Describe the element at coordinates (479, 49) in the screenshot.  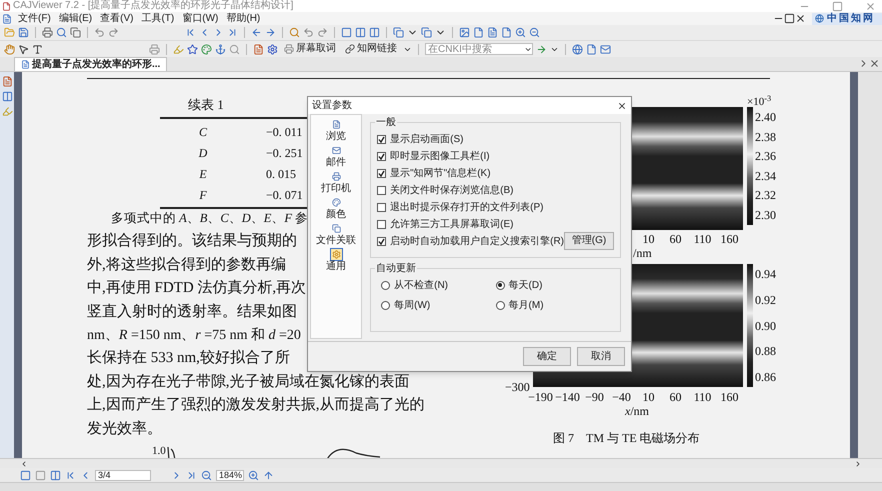
I see `search-field: 在CNKI中搜索` at that location.